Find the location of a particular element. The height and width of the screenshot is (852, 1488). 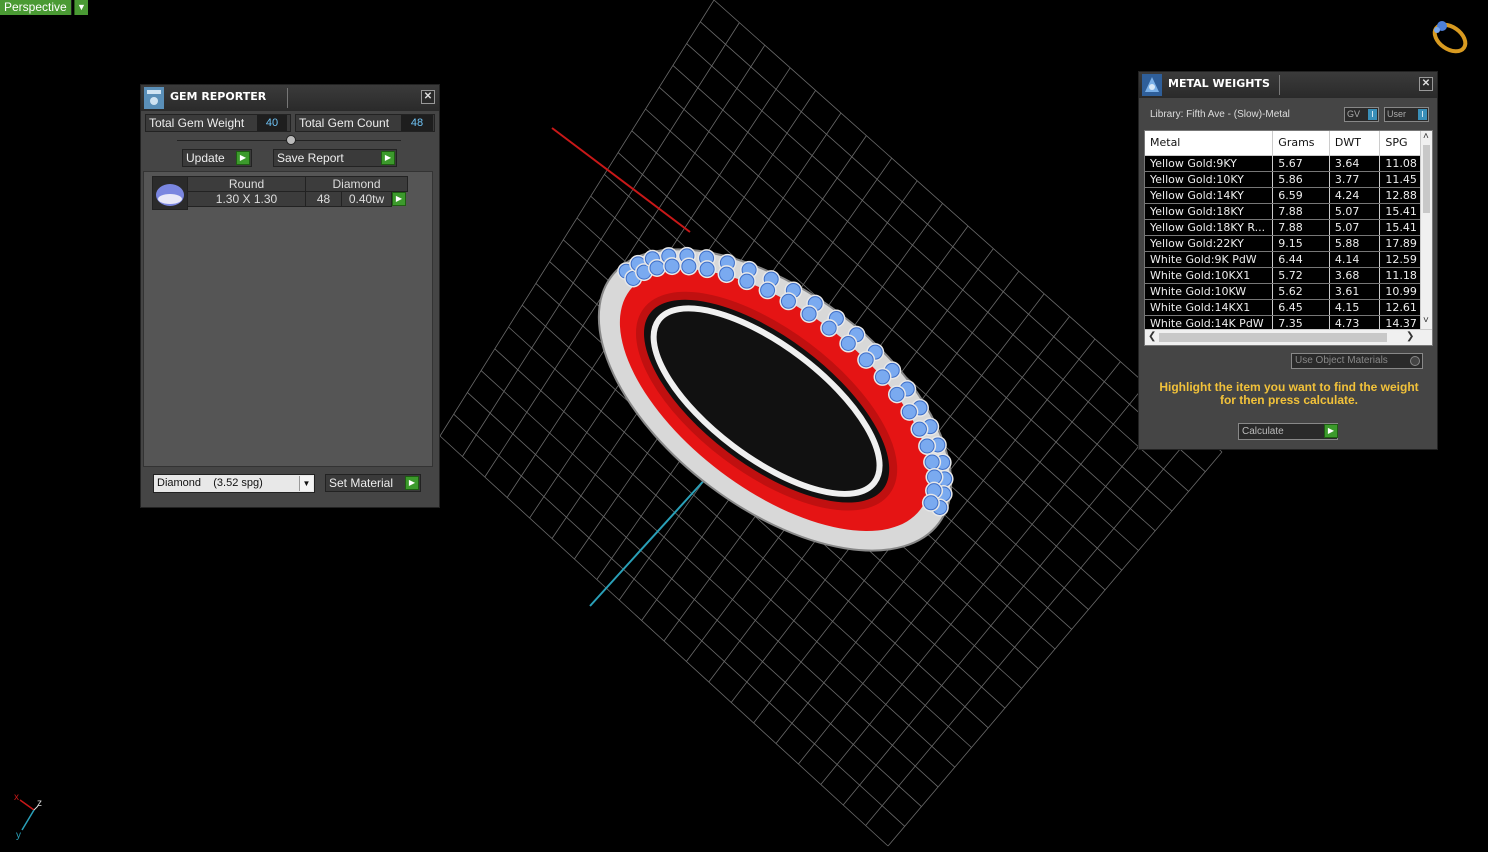

material-select: Diamond (3.52 spg) ▼ is located at coordinates (234, 483).